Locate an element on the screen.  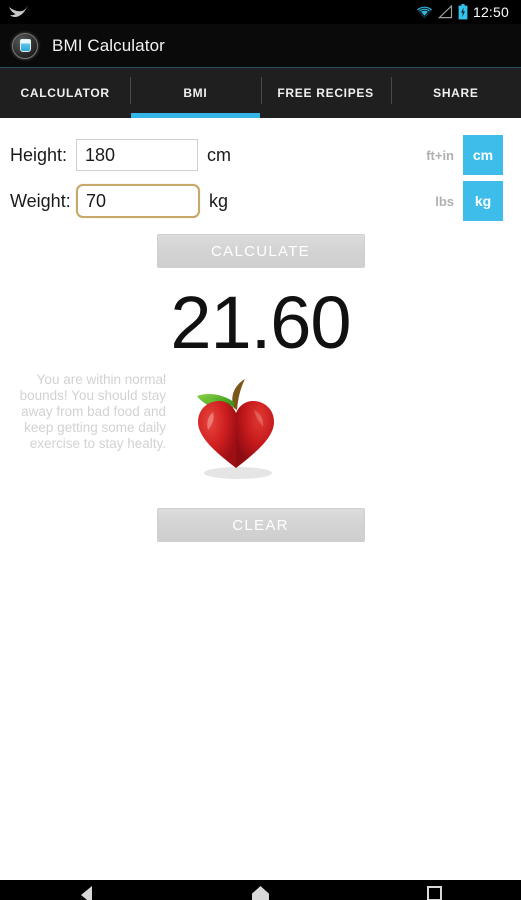
glass-shape is located at coordinates (25, 45).